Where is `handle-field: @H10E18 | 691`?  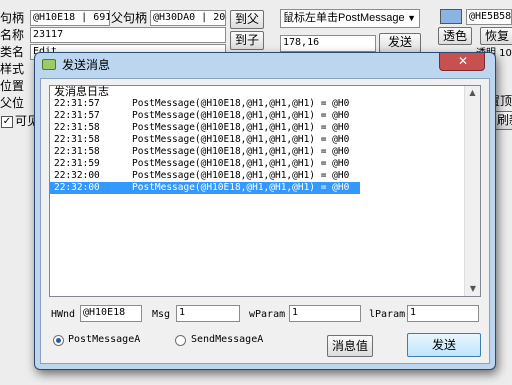 handle-field: @H10E18 | 691 is located at coordinates (70, 18).